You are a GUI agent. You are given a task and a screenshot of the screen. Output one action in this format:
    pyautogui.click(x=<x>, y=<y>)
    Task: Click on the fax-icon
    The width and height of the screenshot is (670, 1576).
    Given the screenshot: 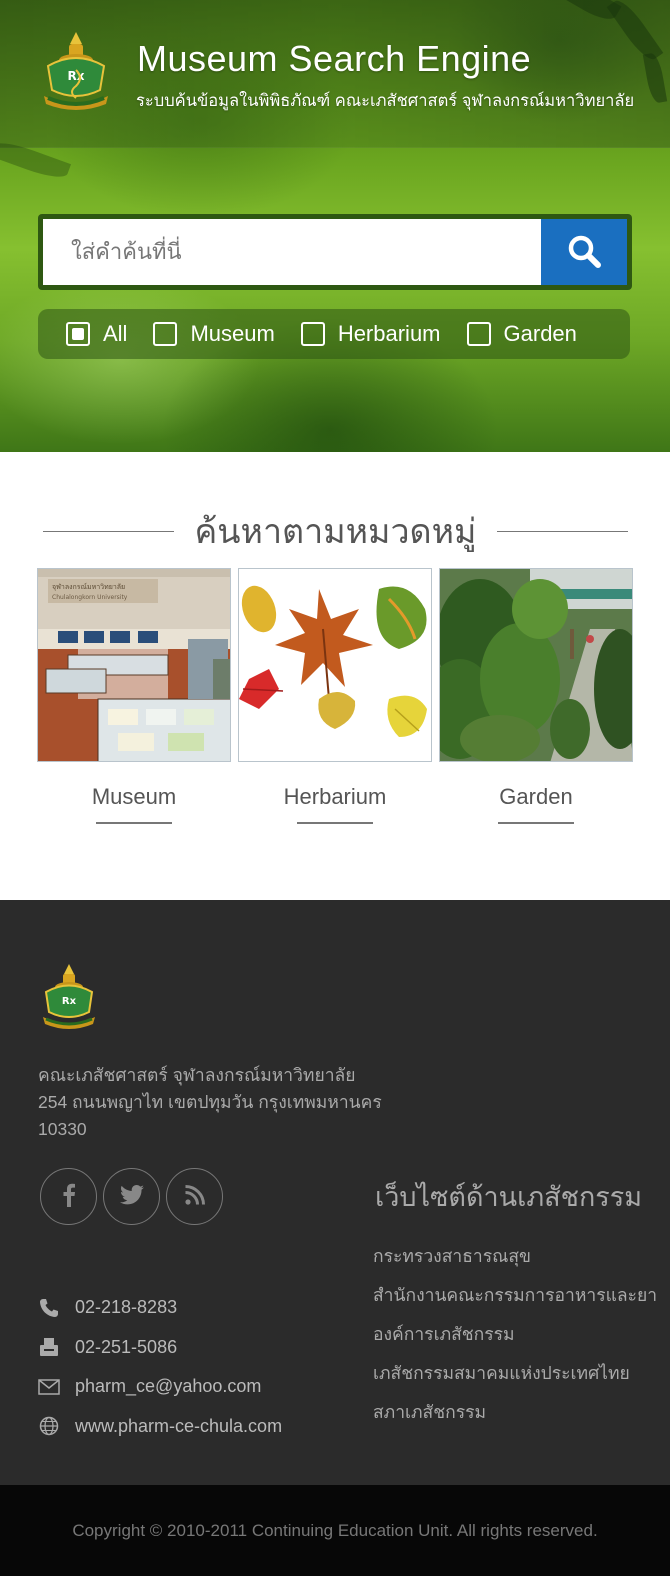 What is the action you would take?
    pyautogui.click(x=49, y=1347)
    